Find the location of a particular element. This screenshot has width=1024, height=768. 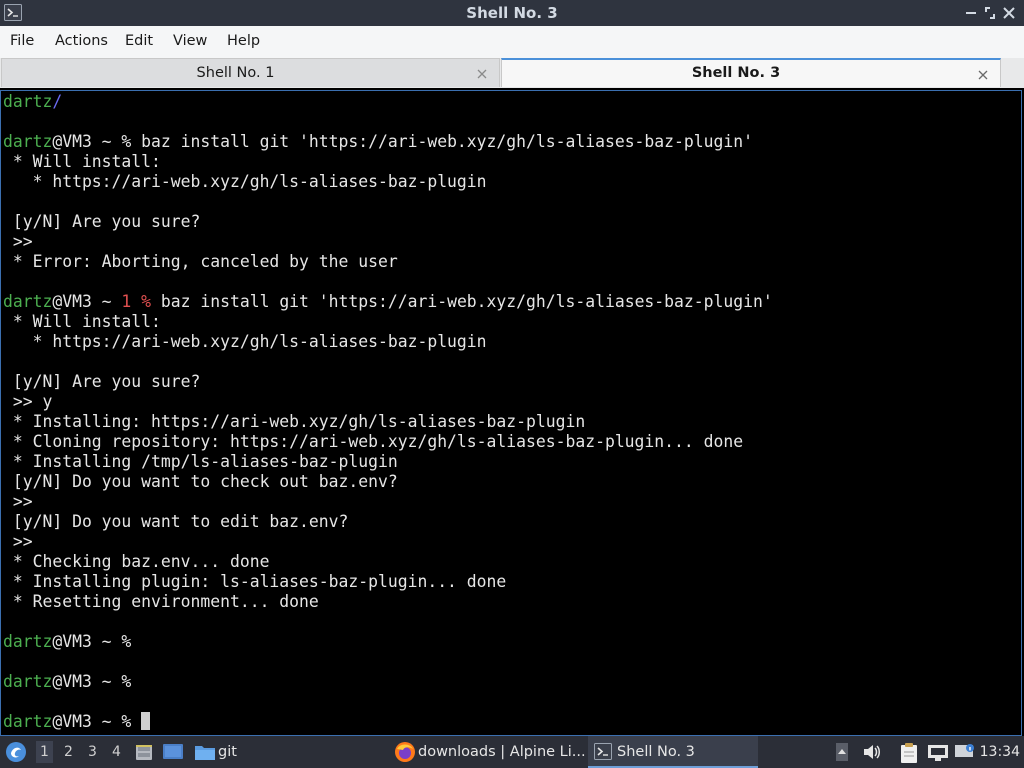

network-icon is located at coordinates (938, 753).